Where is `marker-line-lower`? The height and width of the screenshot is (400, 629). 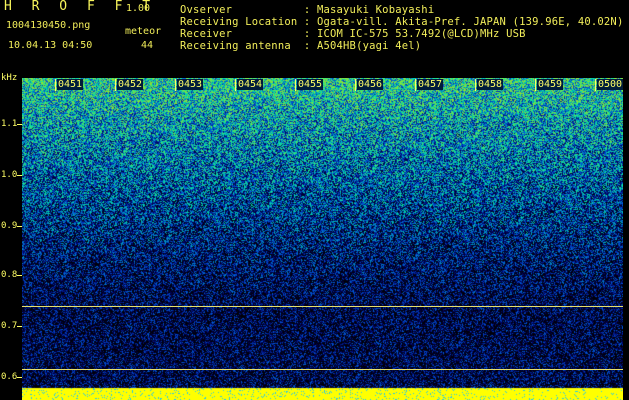
marker-line-lower is located at coordinates (322, 369).